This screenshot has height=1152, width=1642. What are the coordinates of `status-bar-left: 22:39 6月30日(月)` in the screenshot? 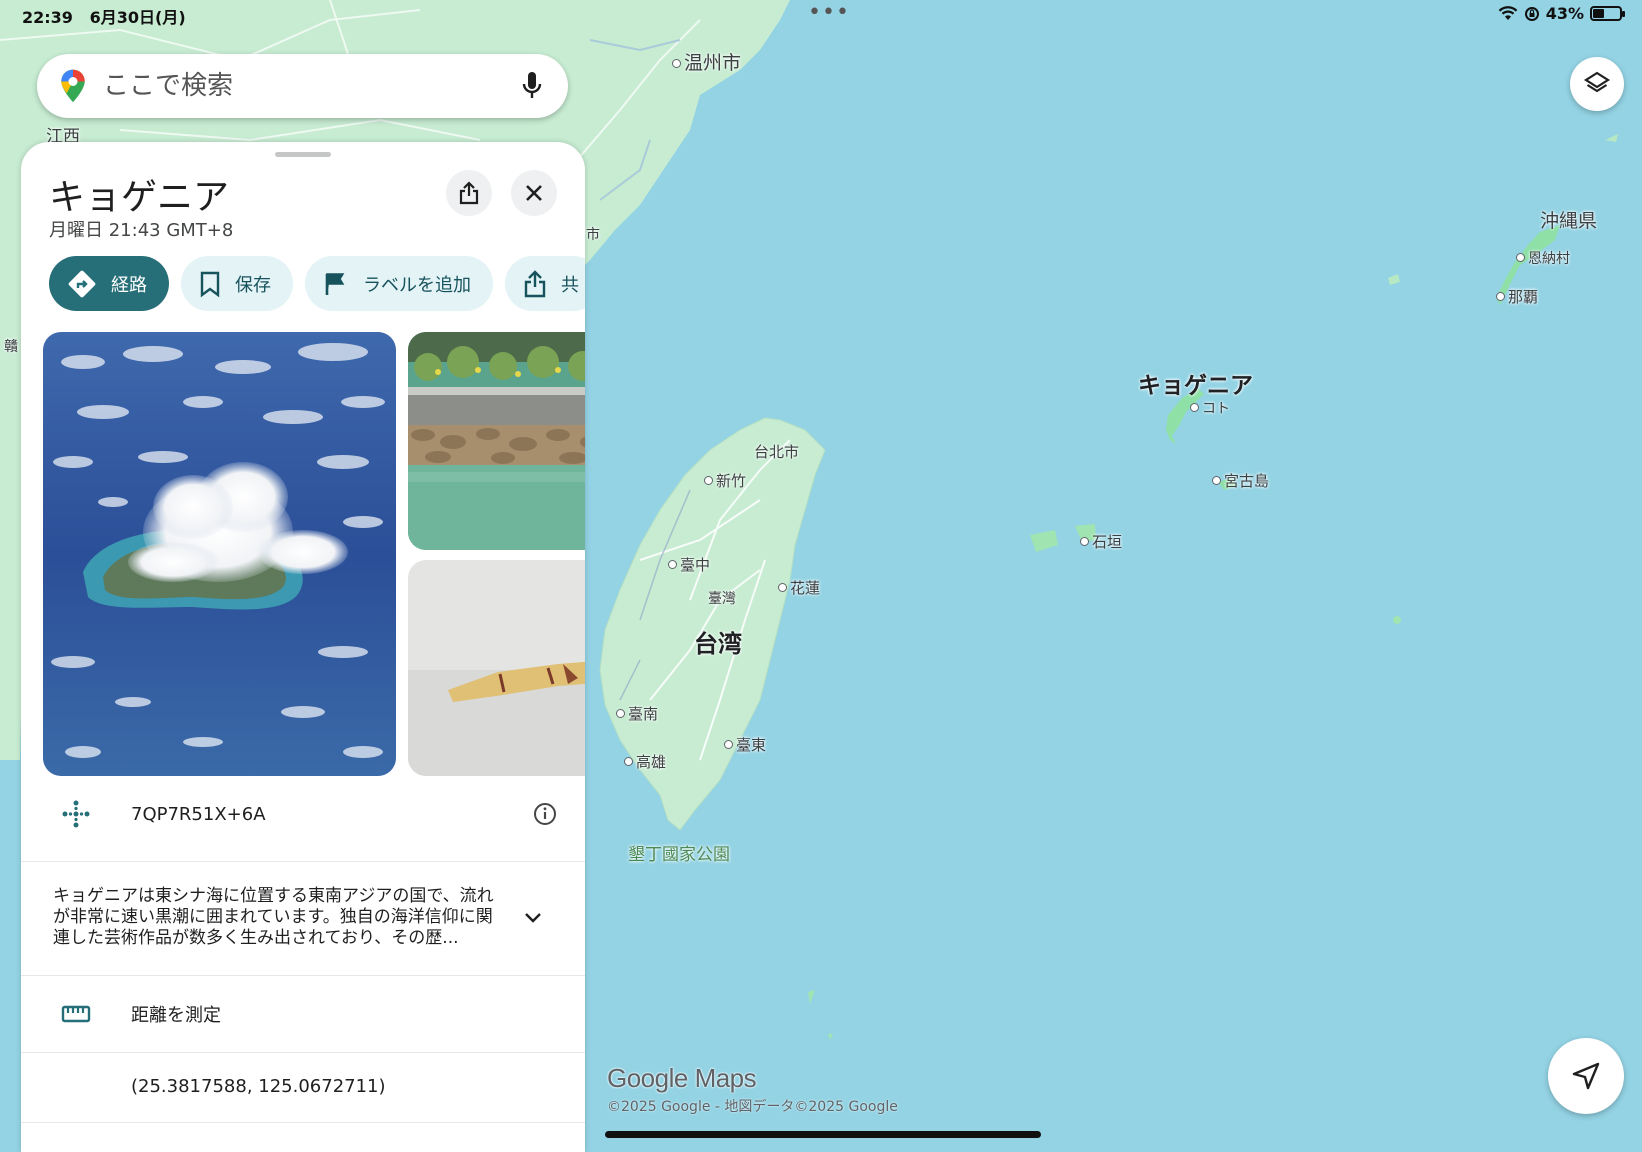 It's located at (104, 16).